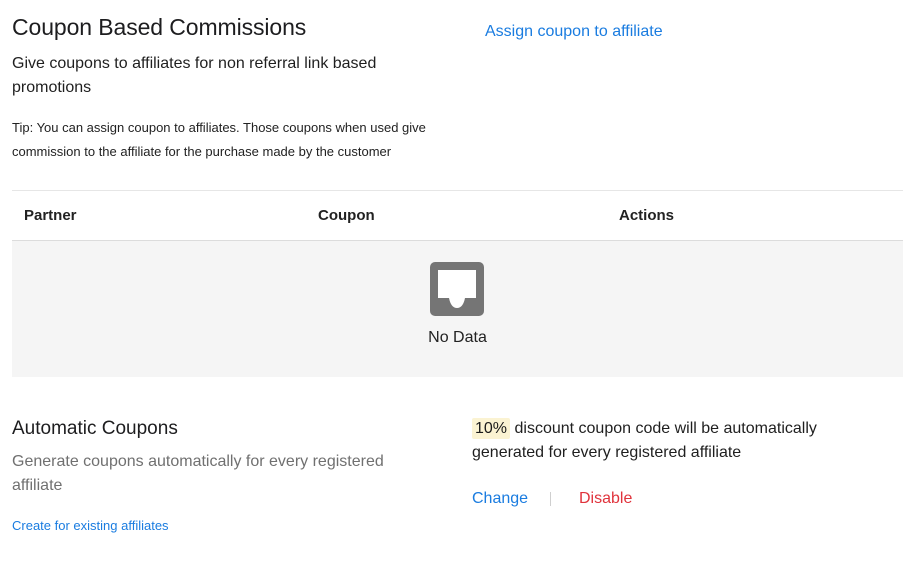  What do you see at coordinates (159, 27) in the screenshot?
I see `page-title: Coupon Based Commissions` at bounding box center [159, 27].